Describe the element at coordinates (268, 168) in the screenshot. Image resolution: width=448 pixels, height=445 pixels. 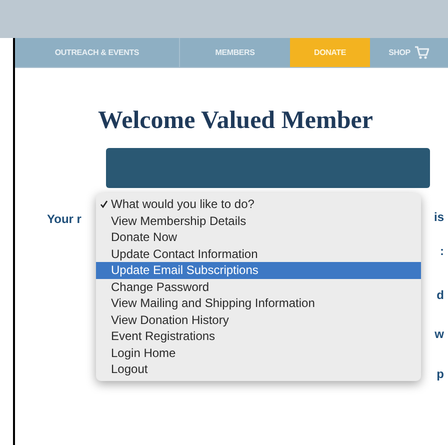
I see `select-field` at that location.